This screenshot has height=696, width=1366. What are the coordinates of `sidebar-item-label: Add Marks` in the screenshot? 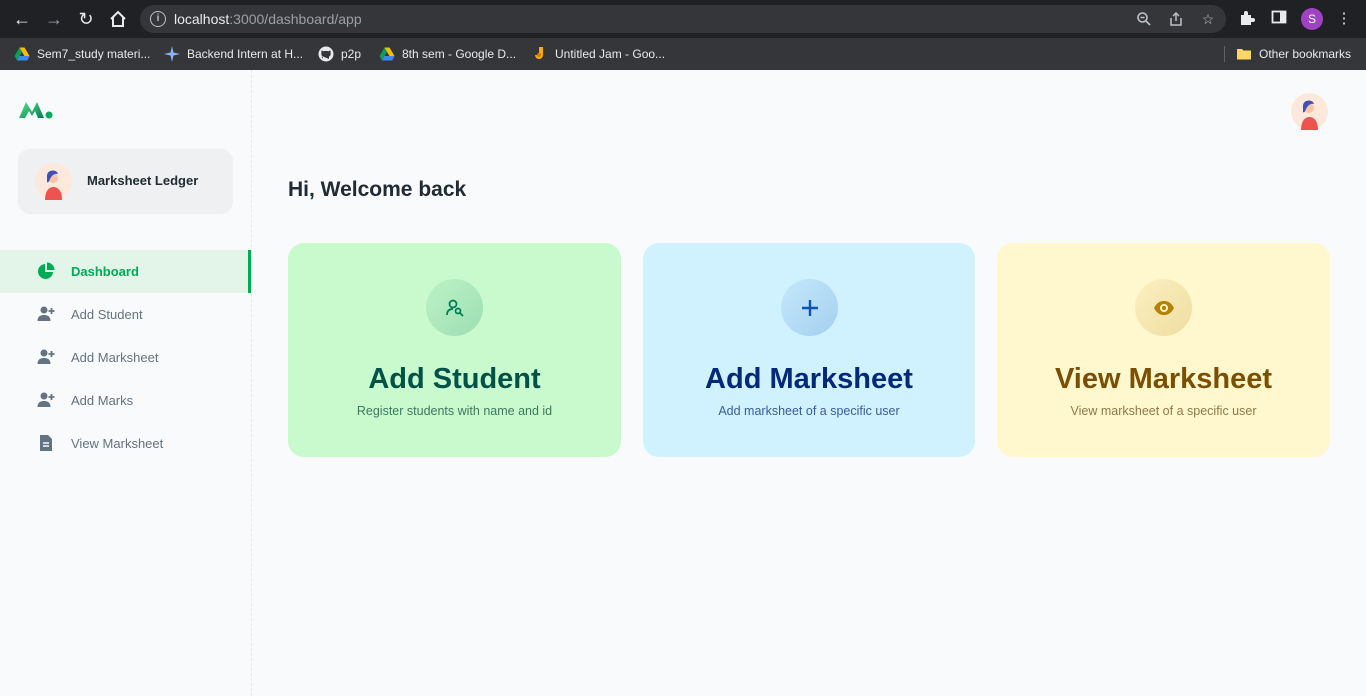 It's located at (102, 400).